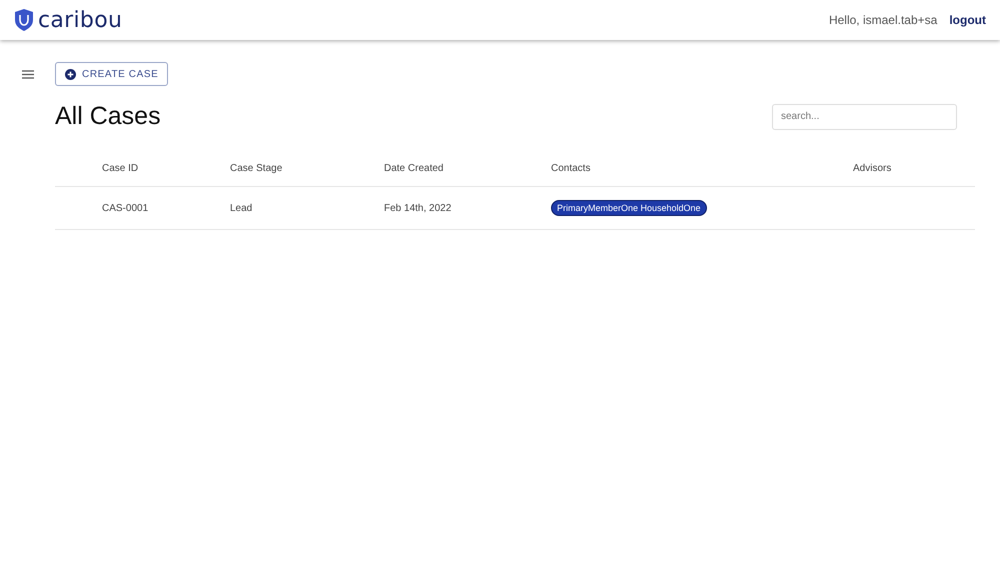 The width and height of the screenshot is (1000, 563). What do you see at coordinates (108, 116) in the screenshot?
I see `page-title: All Cases` at bounding box center [108, 116].